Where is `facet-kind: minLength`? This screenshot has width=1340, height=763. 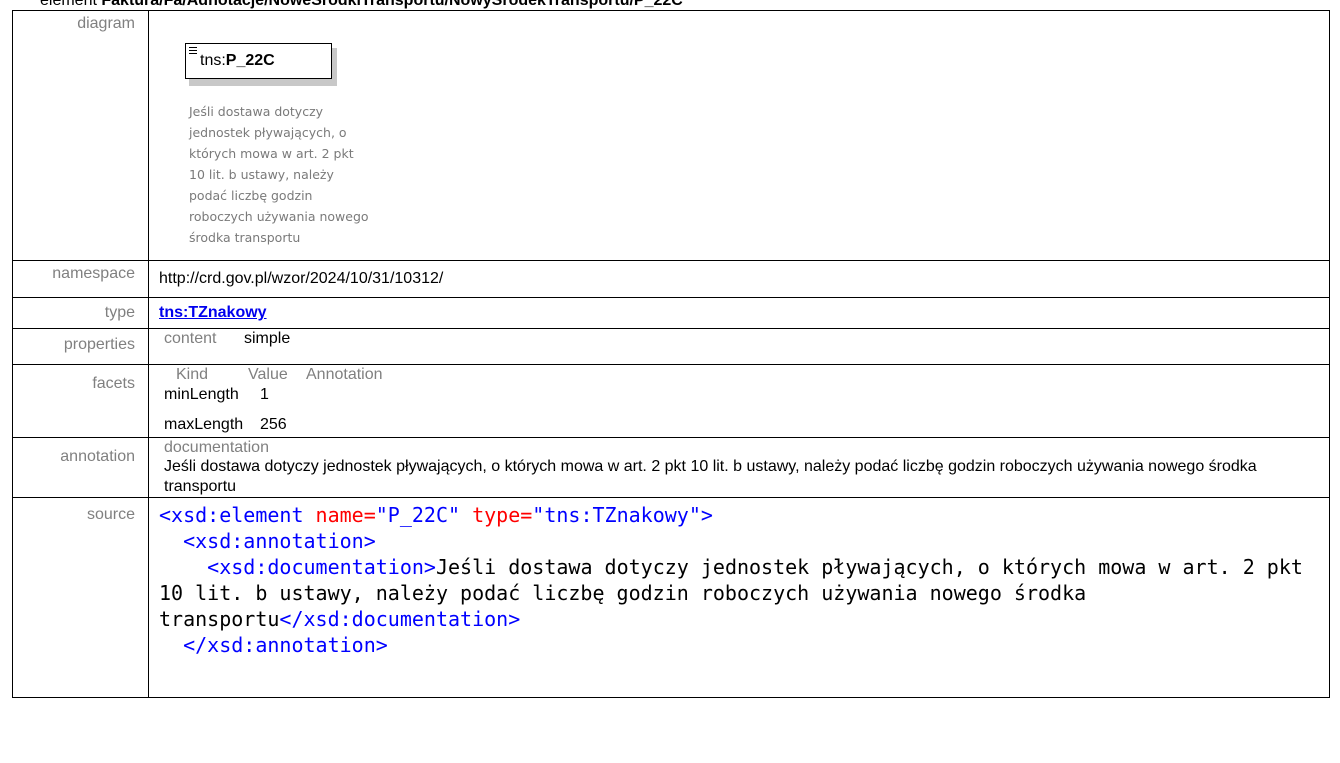 facet-kind: minLength is located at coordinates (201, 394).